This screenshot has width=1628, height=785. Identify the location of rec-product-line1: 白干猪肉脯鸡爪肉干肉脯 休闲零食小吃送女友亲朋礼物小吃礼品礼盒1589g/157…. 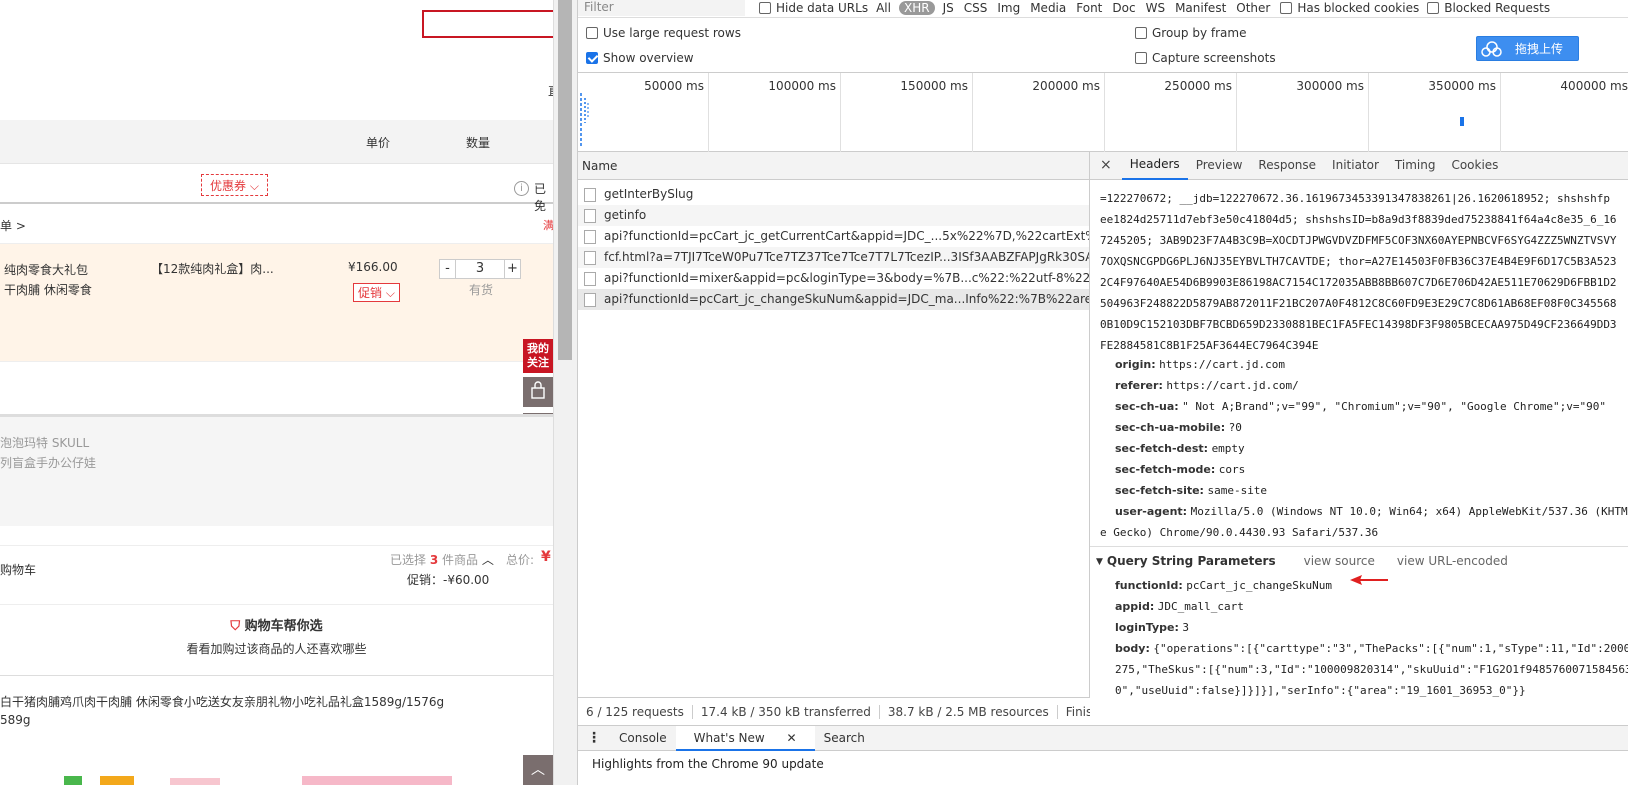
(222, 702).